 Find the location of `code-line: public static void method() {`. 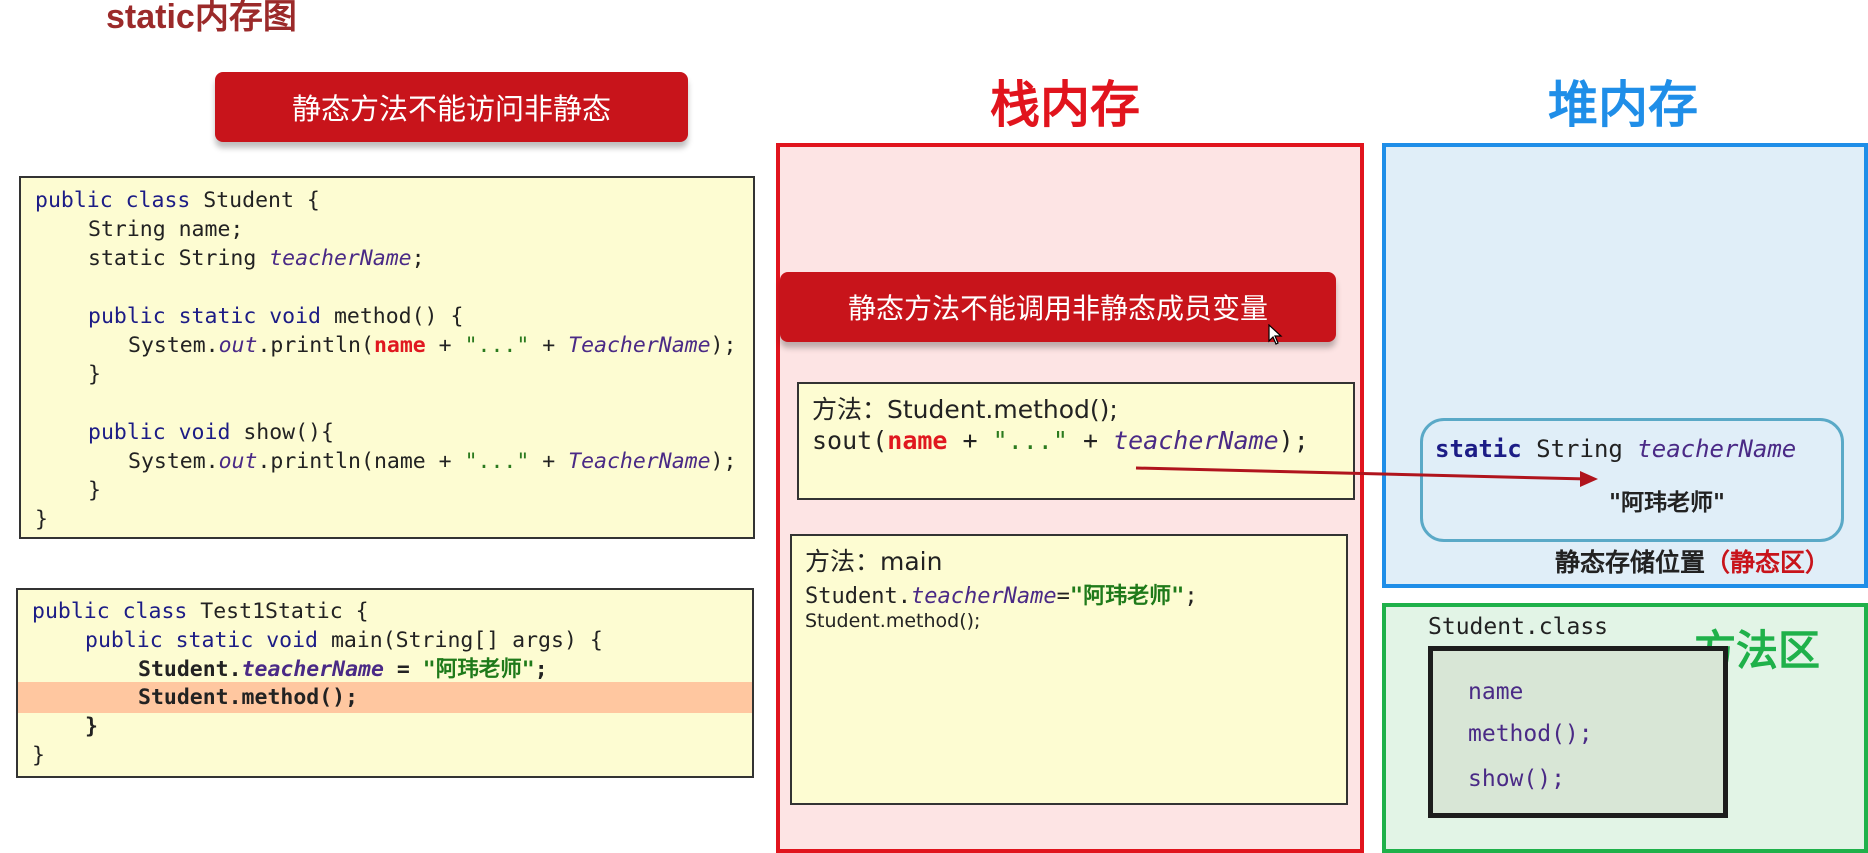

code-line: public static void method() { is located at coordinates (276, 316).